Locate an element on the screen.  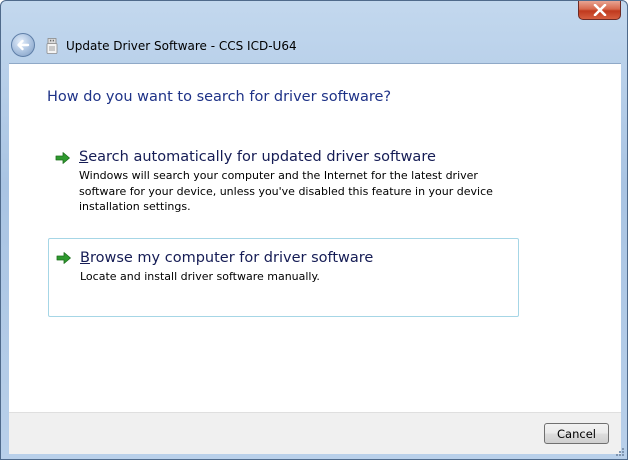
back-button is located at coordinates (23, 45).